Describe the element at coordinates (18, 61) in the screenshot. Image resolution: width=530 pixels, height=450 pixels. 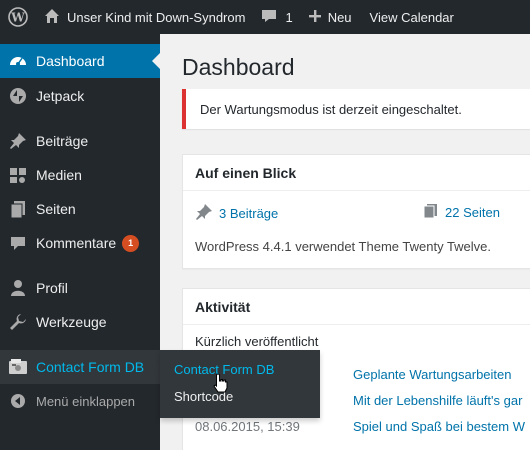
I see `dashboard-icon` at that location.